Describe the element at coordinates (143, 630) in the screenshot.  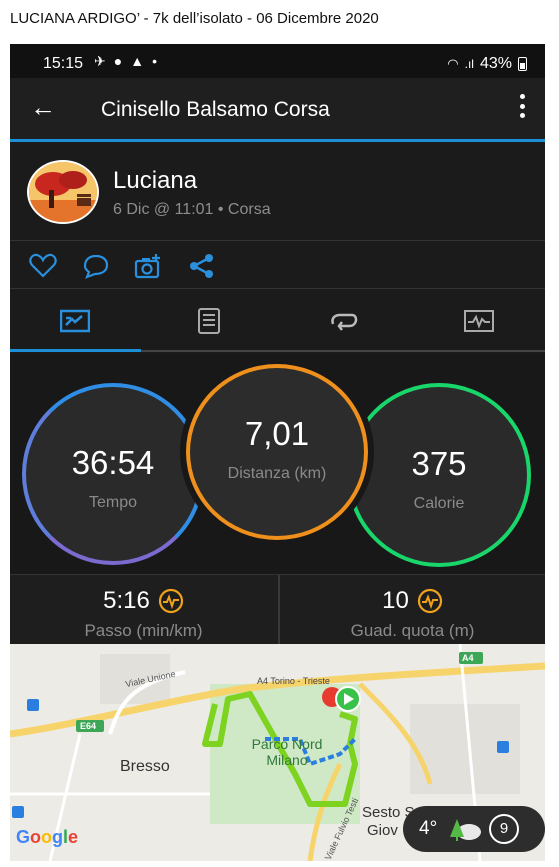
I see `pace-label: Passo (min/km)` at that location.